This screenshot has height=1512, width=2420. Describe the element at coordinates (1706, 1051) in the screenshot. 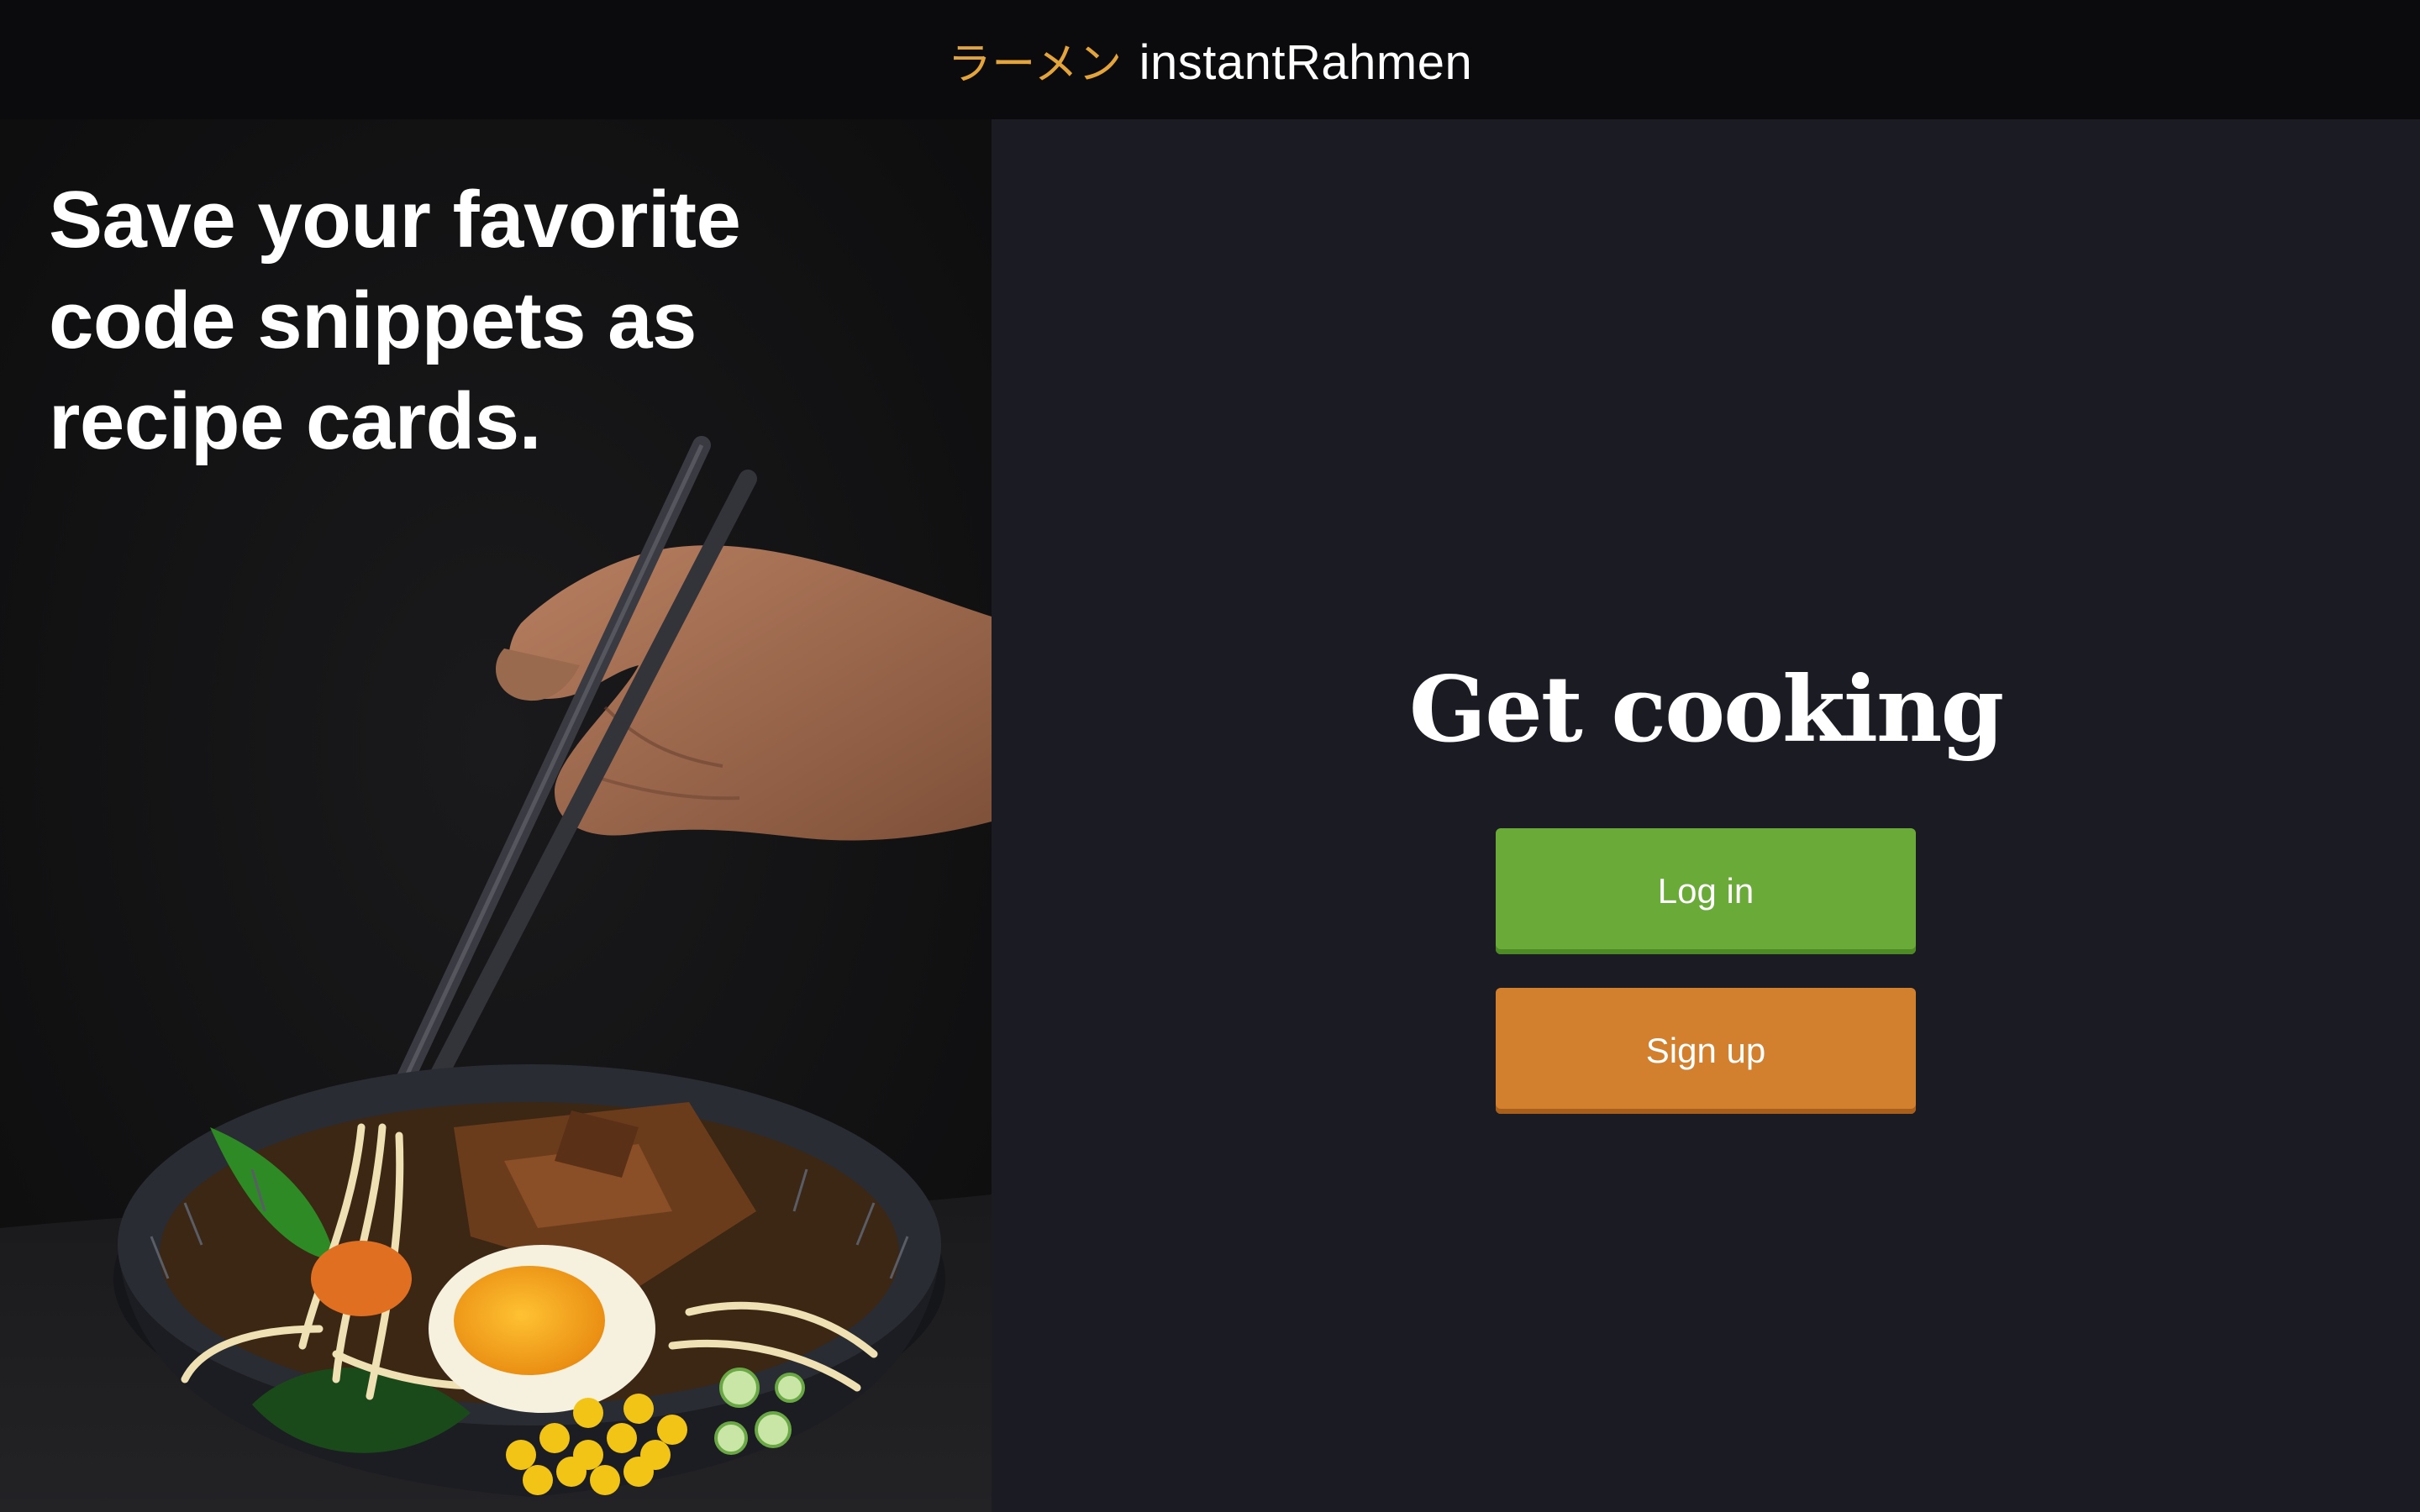

I see `signup-button: Sign up` at that location.